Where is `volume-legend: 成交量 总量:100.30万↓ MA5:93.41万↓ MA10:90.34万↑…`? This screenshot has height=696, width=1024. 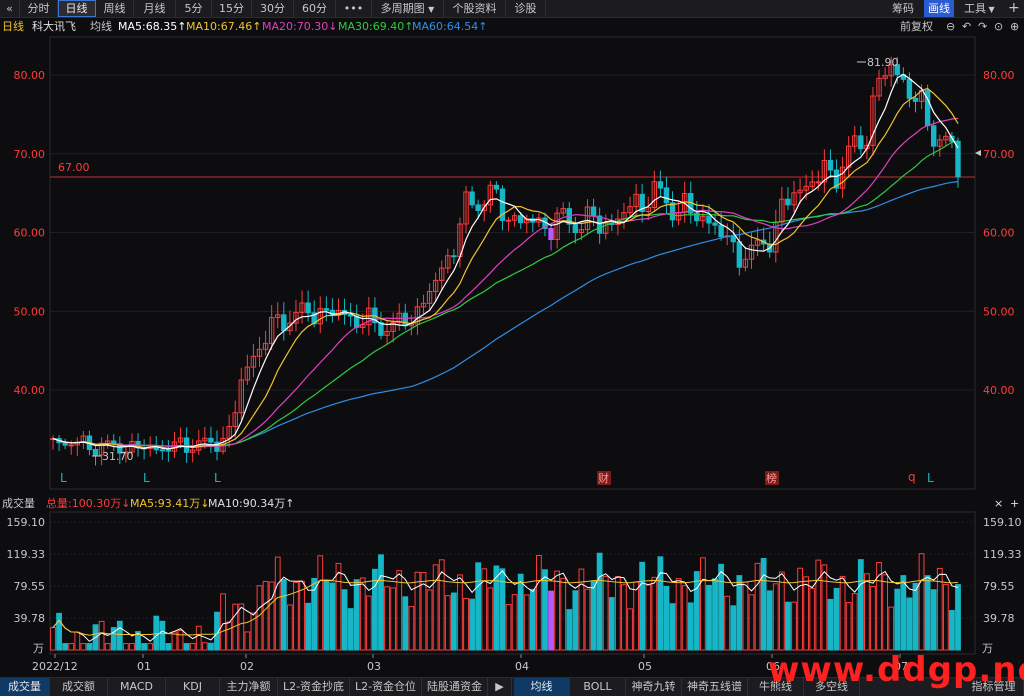 volume-legend: 成交量 总量:100.30万↓ MA5:93.41万↓ MA10:90.34万↑… is located at coordinates (512, 504).